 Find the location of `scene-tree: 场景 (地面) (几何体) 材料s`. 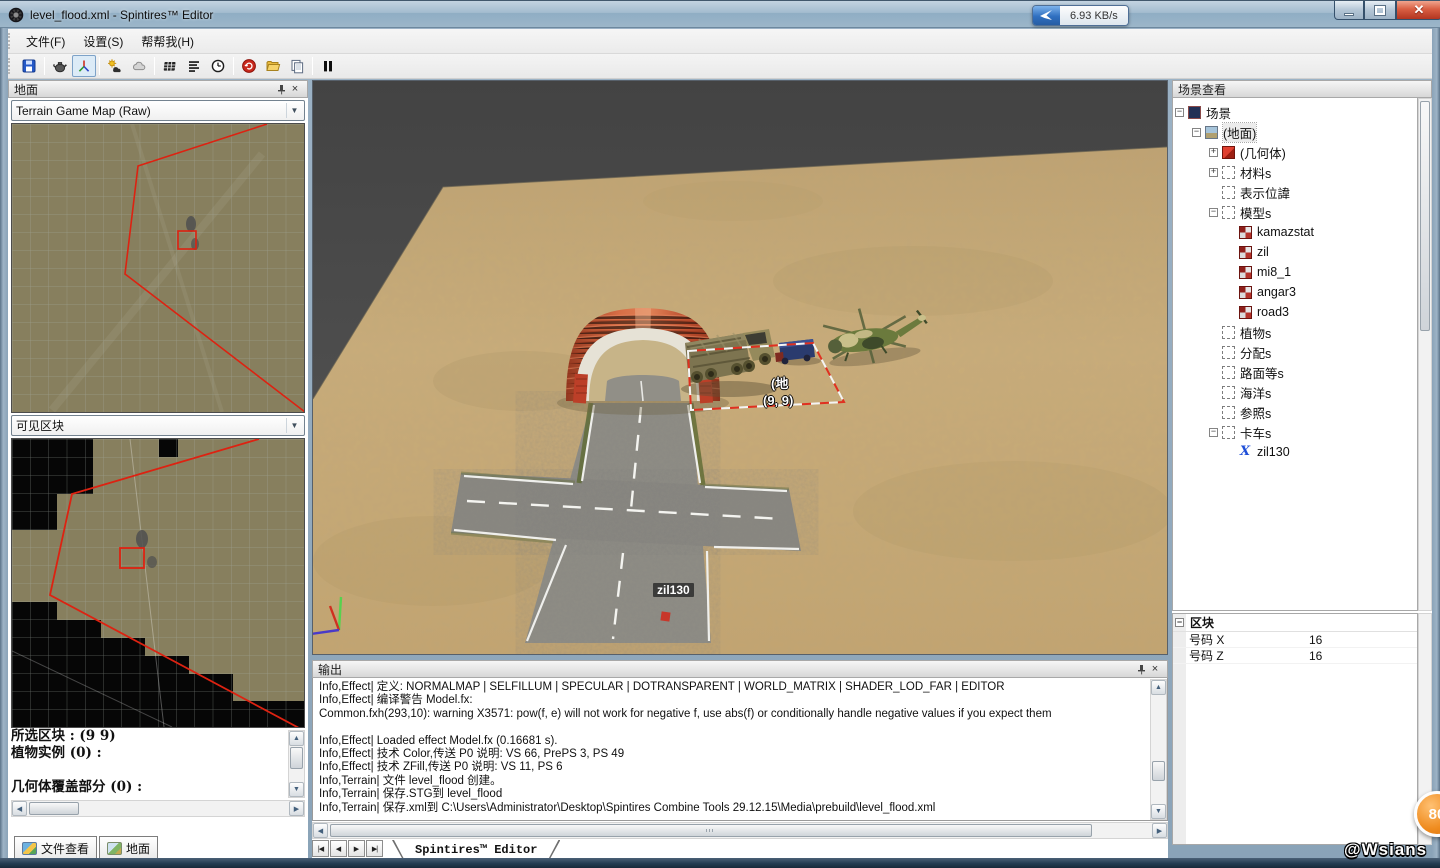

scene-tree: 场景 (地面) (几何体) 材料s is located at coordinates (1295, 354).